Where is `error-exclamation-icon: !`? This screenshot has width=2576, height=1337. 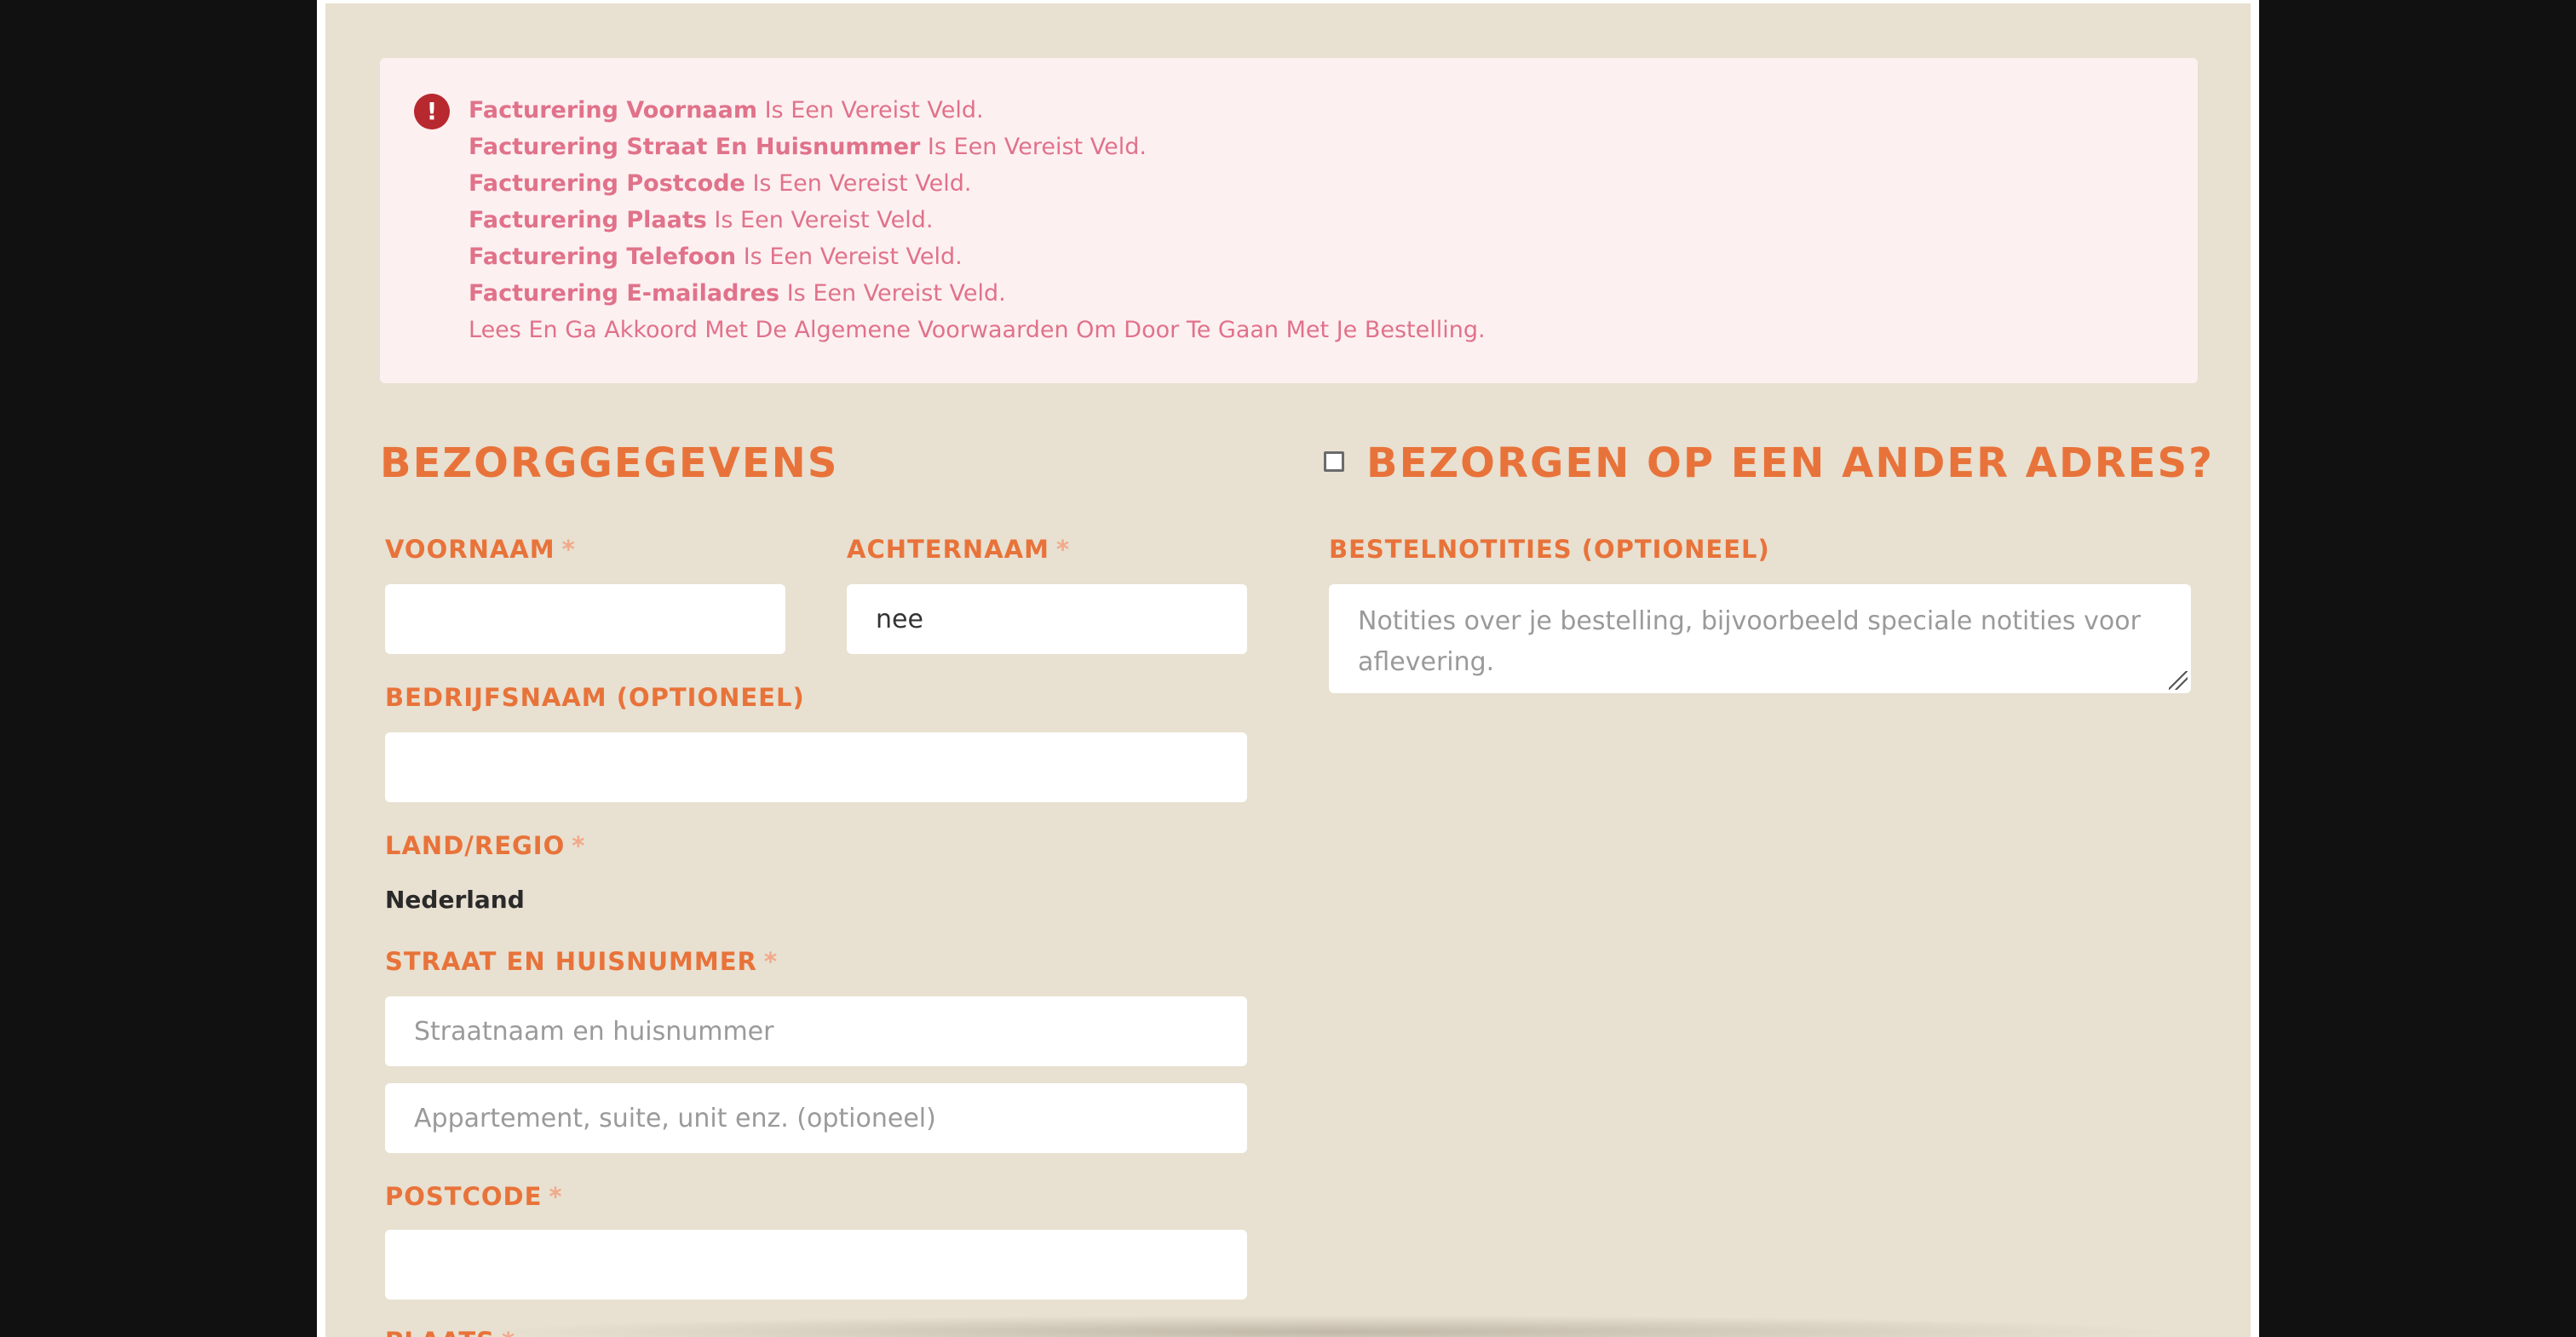 error-exclamation-icon: ! is located at coordinates (432, 112).